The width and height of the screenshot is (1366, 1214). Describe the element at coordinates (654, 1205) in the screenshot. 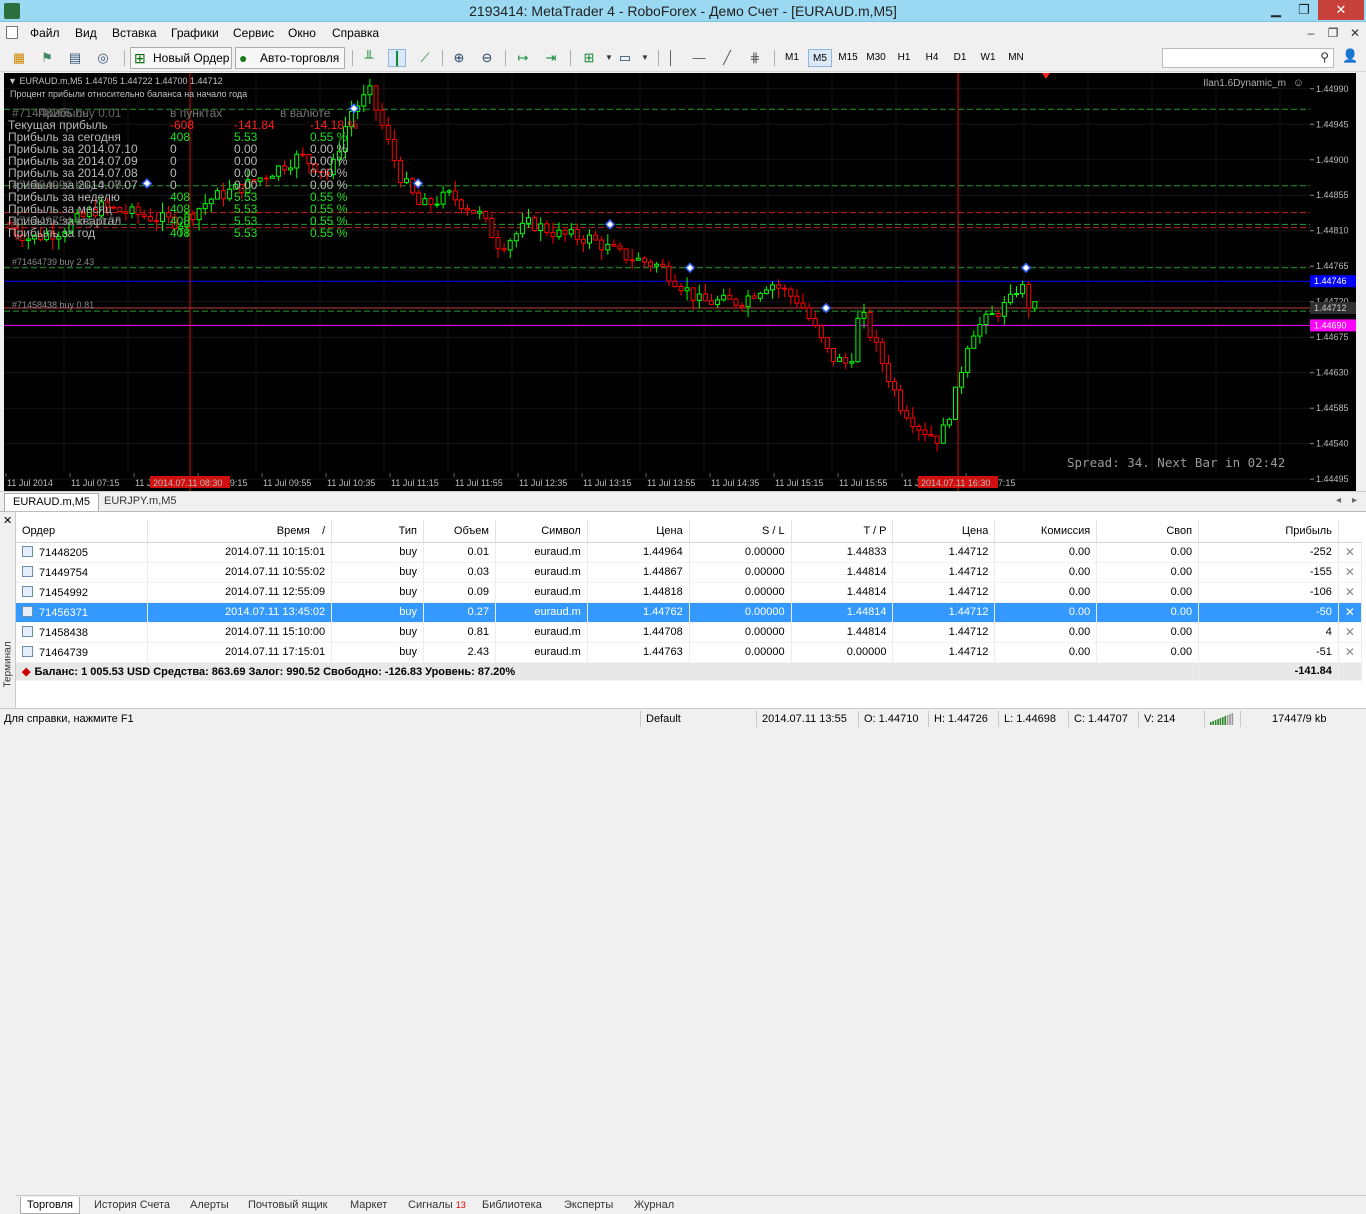

I see `tab-journal: Журнал` at that location.